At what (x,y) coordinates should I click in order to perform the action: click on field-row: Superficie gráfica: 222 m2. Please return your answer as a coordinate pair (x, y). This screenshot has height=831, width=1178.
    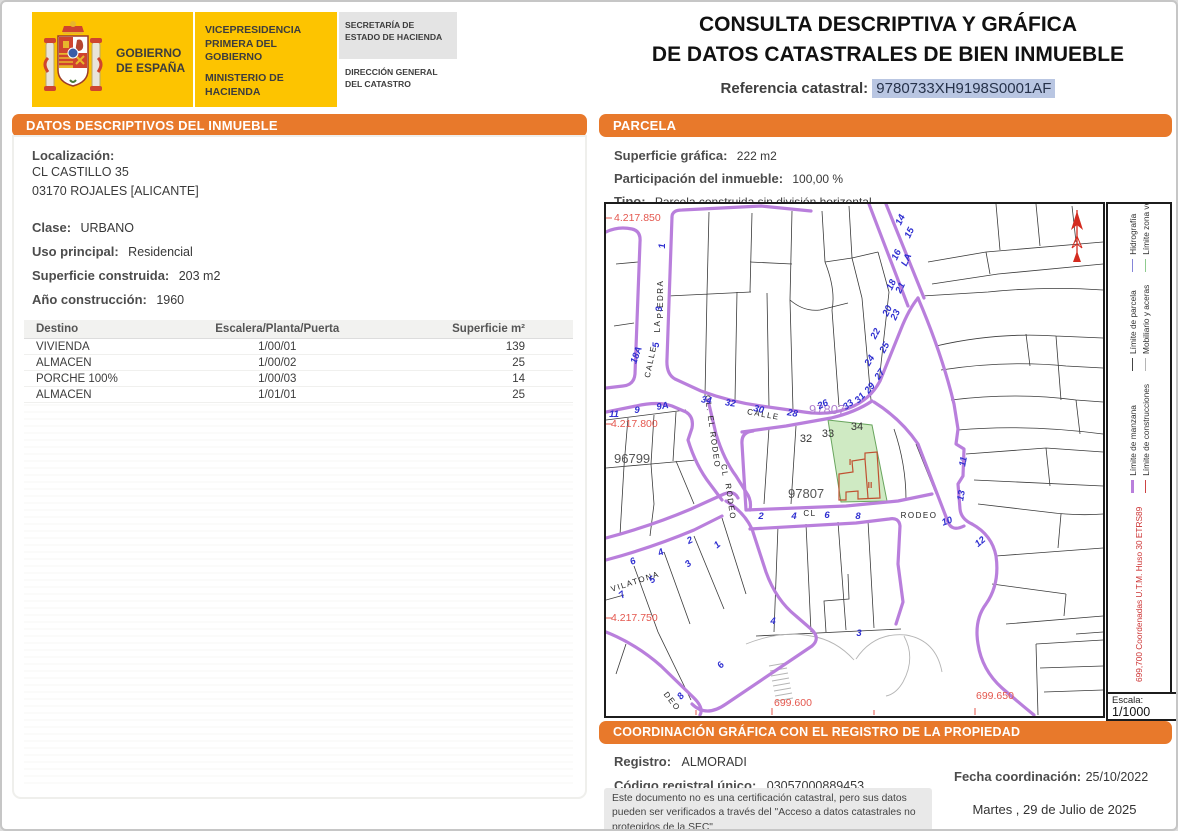
    Looking at the image, I should click on (889, 155).